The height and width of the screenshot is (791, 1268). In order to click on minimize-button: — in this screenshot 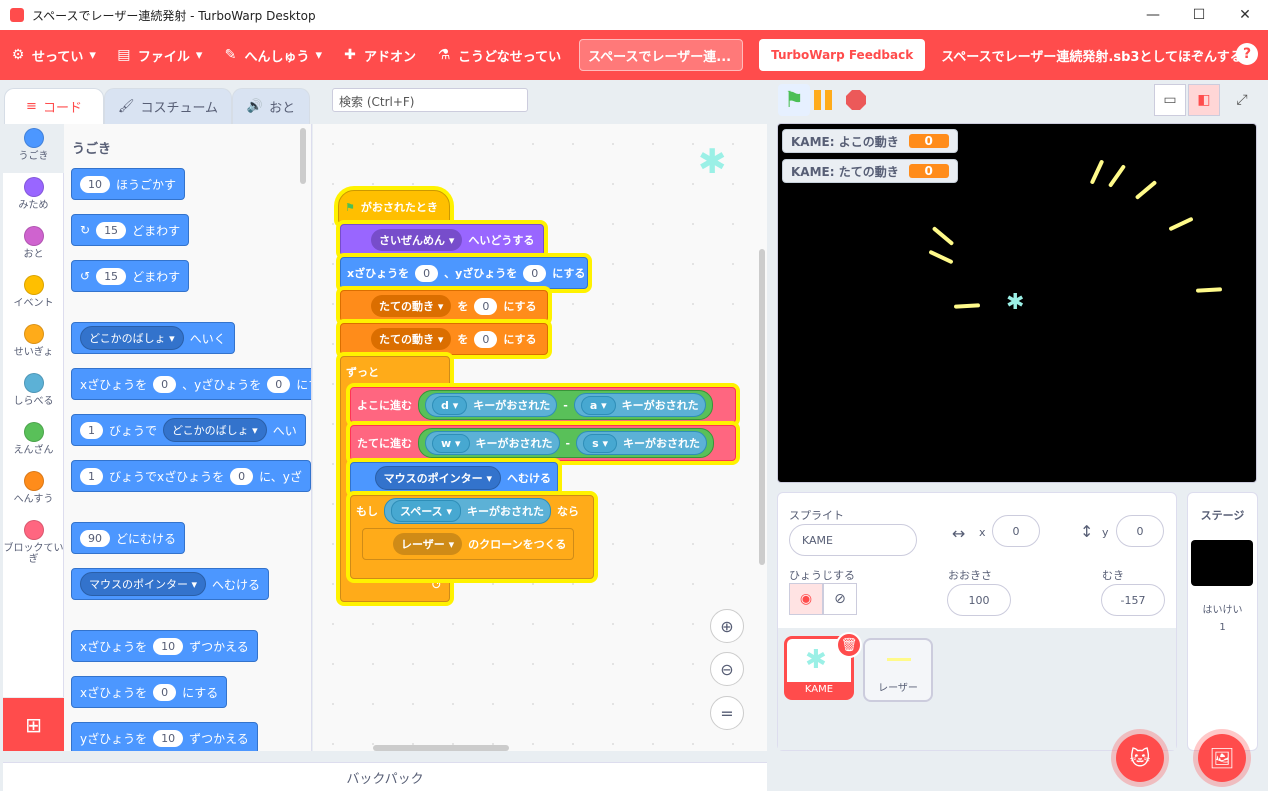, I will do `click(1153, 15)`.